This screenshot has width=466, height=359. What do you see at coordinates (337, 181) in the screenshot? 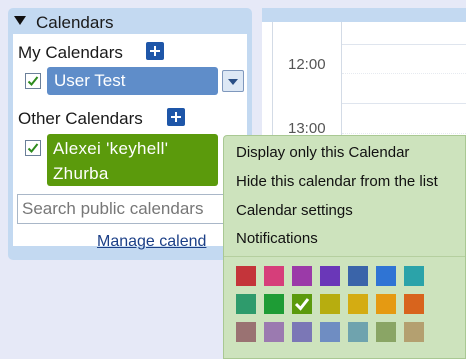
I see `menu-hide-this-calendar: Hide this calendar from the list` at bounding box center [337, 181].